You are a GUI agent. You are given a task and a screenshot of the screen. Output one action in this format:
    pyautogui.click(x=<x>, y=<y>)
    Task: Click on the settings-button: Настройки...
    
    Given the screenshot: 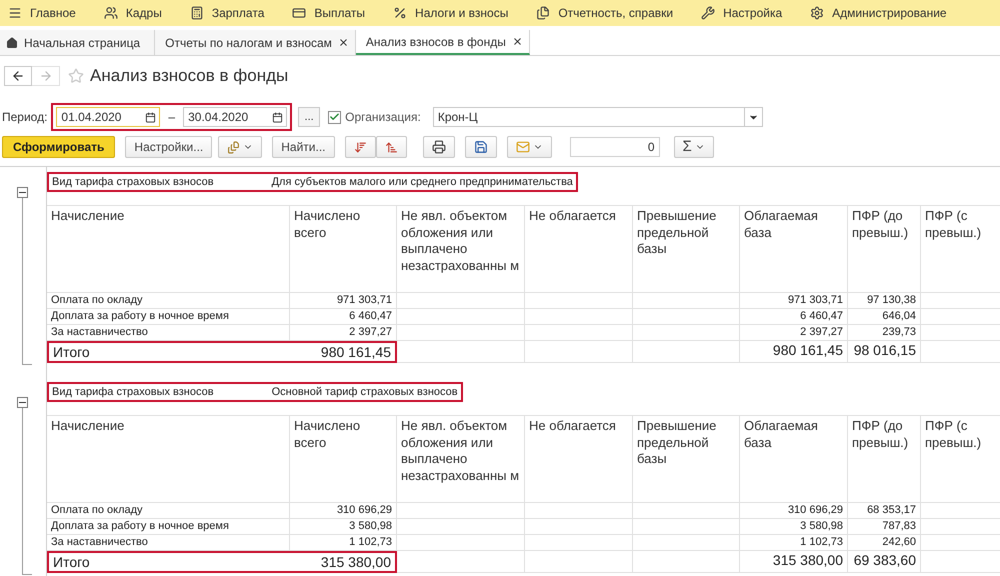 What is the action you would take?
    pyautogui.click(x=168, y=147)
    